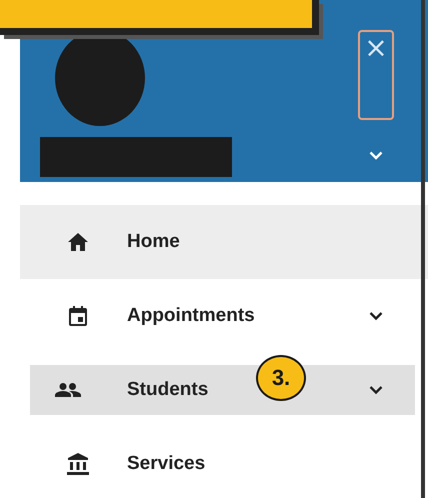  What do you see at coordinates (78, 316) in the screenshot?
I see `calendar-icon` at bounding box center [78, 316].